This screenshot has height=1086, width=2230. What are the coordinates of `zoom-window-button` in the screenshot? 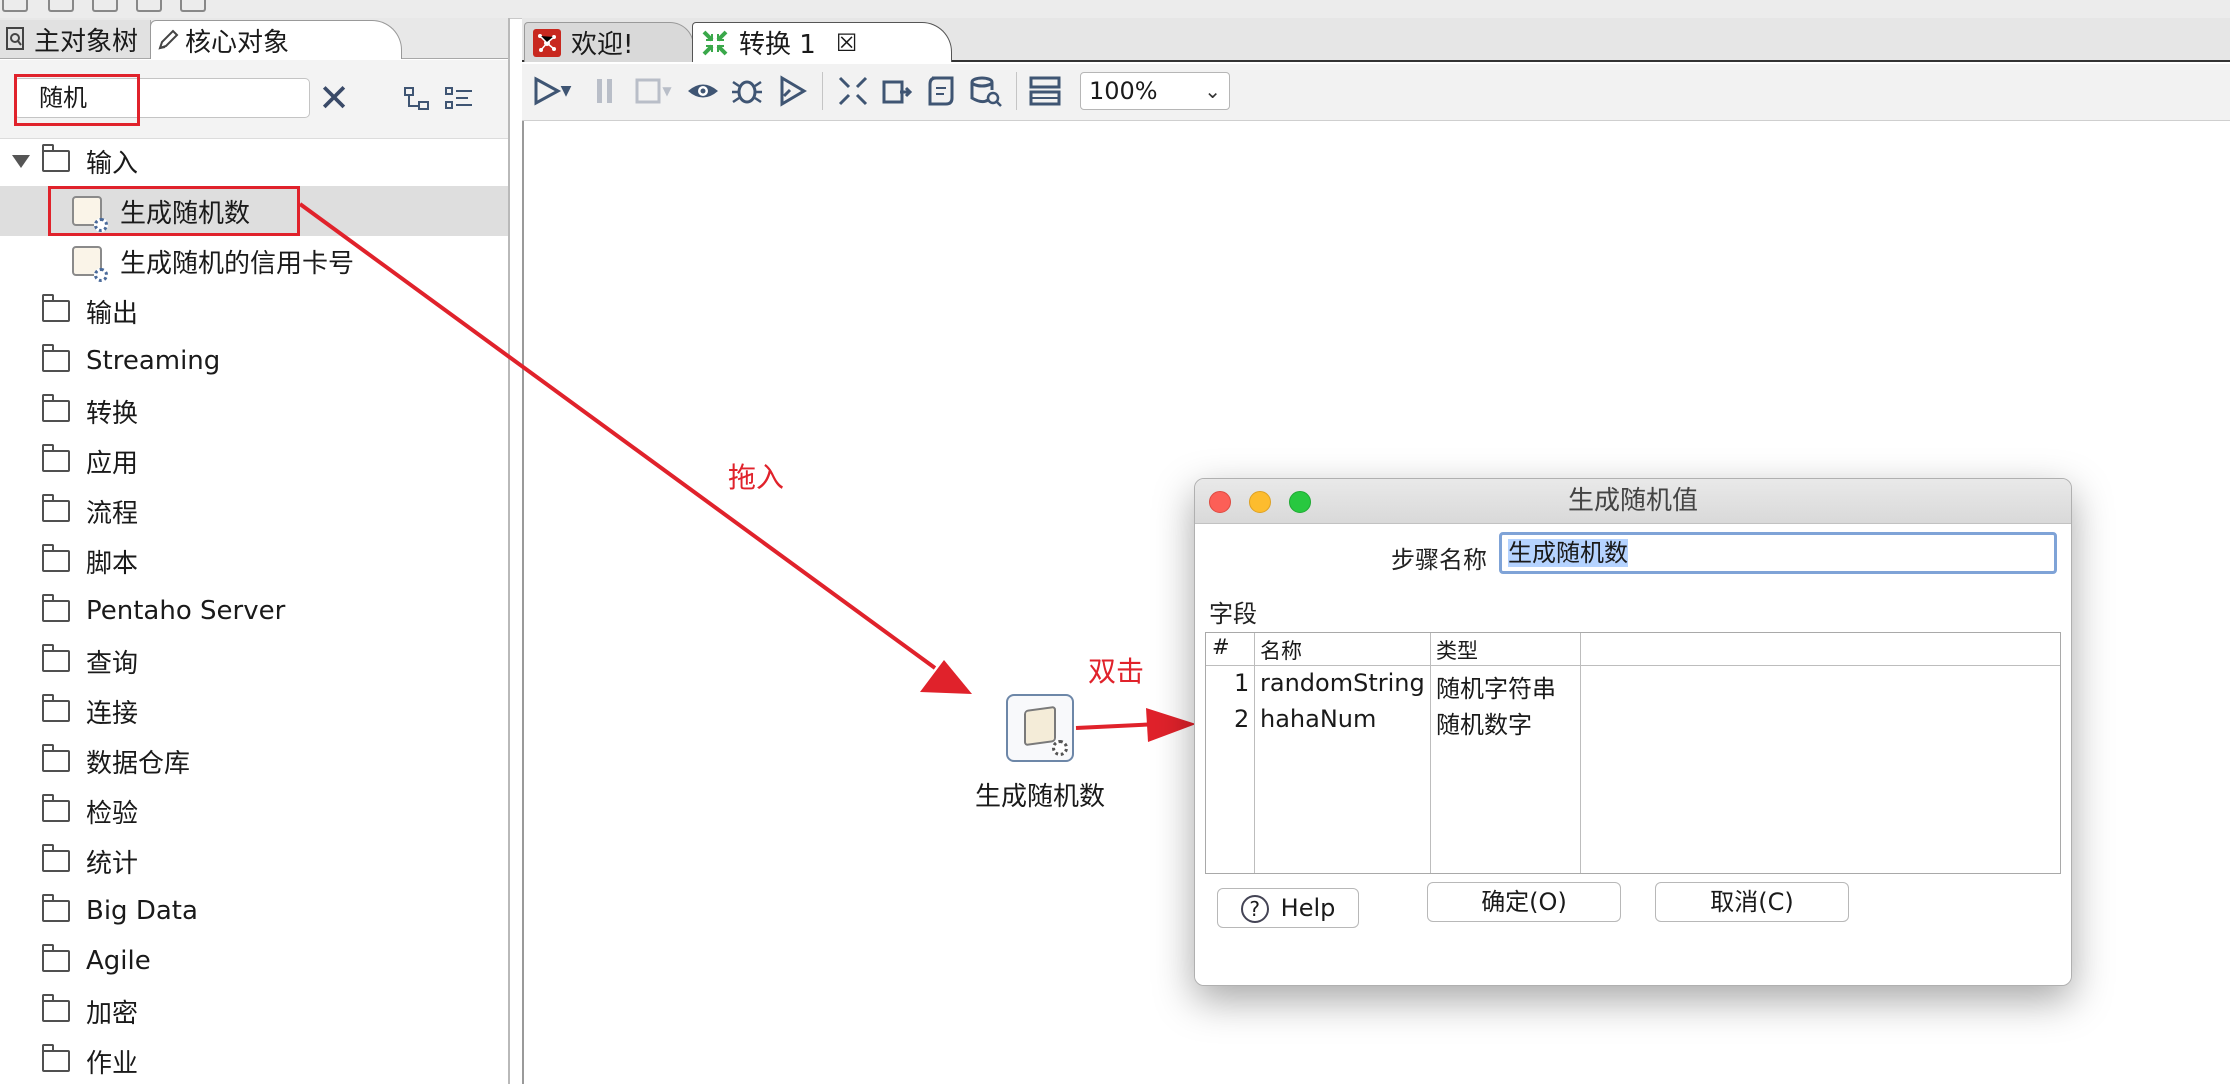 It's located at (1300, 502).